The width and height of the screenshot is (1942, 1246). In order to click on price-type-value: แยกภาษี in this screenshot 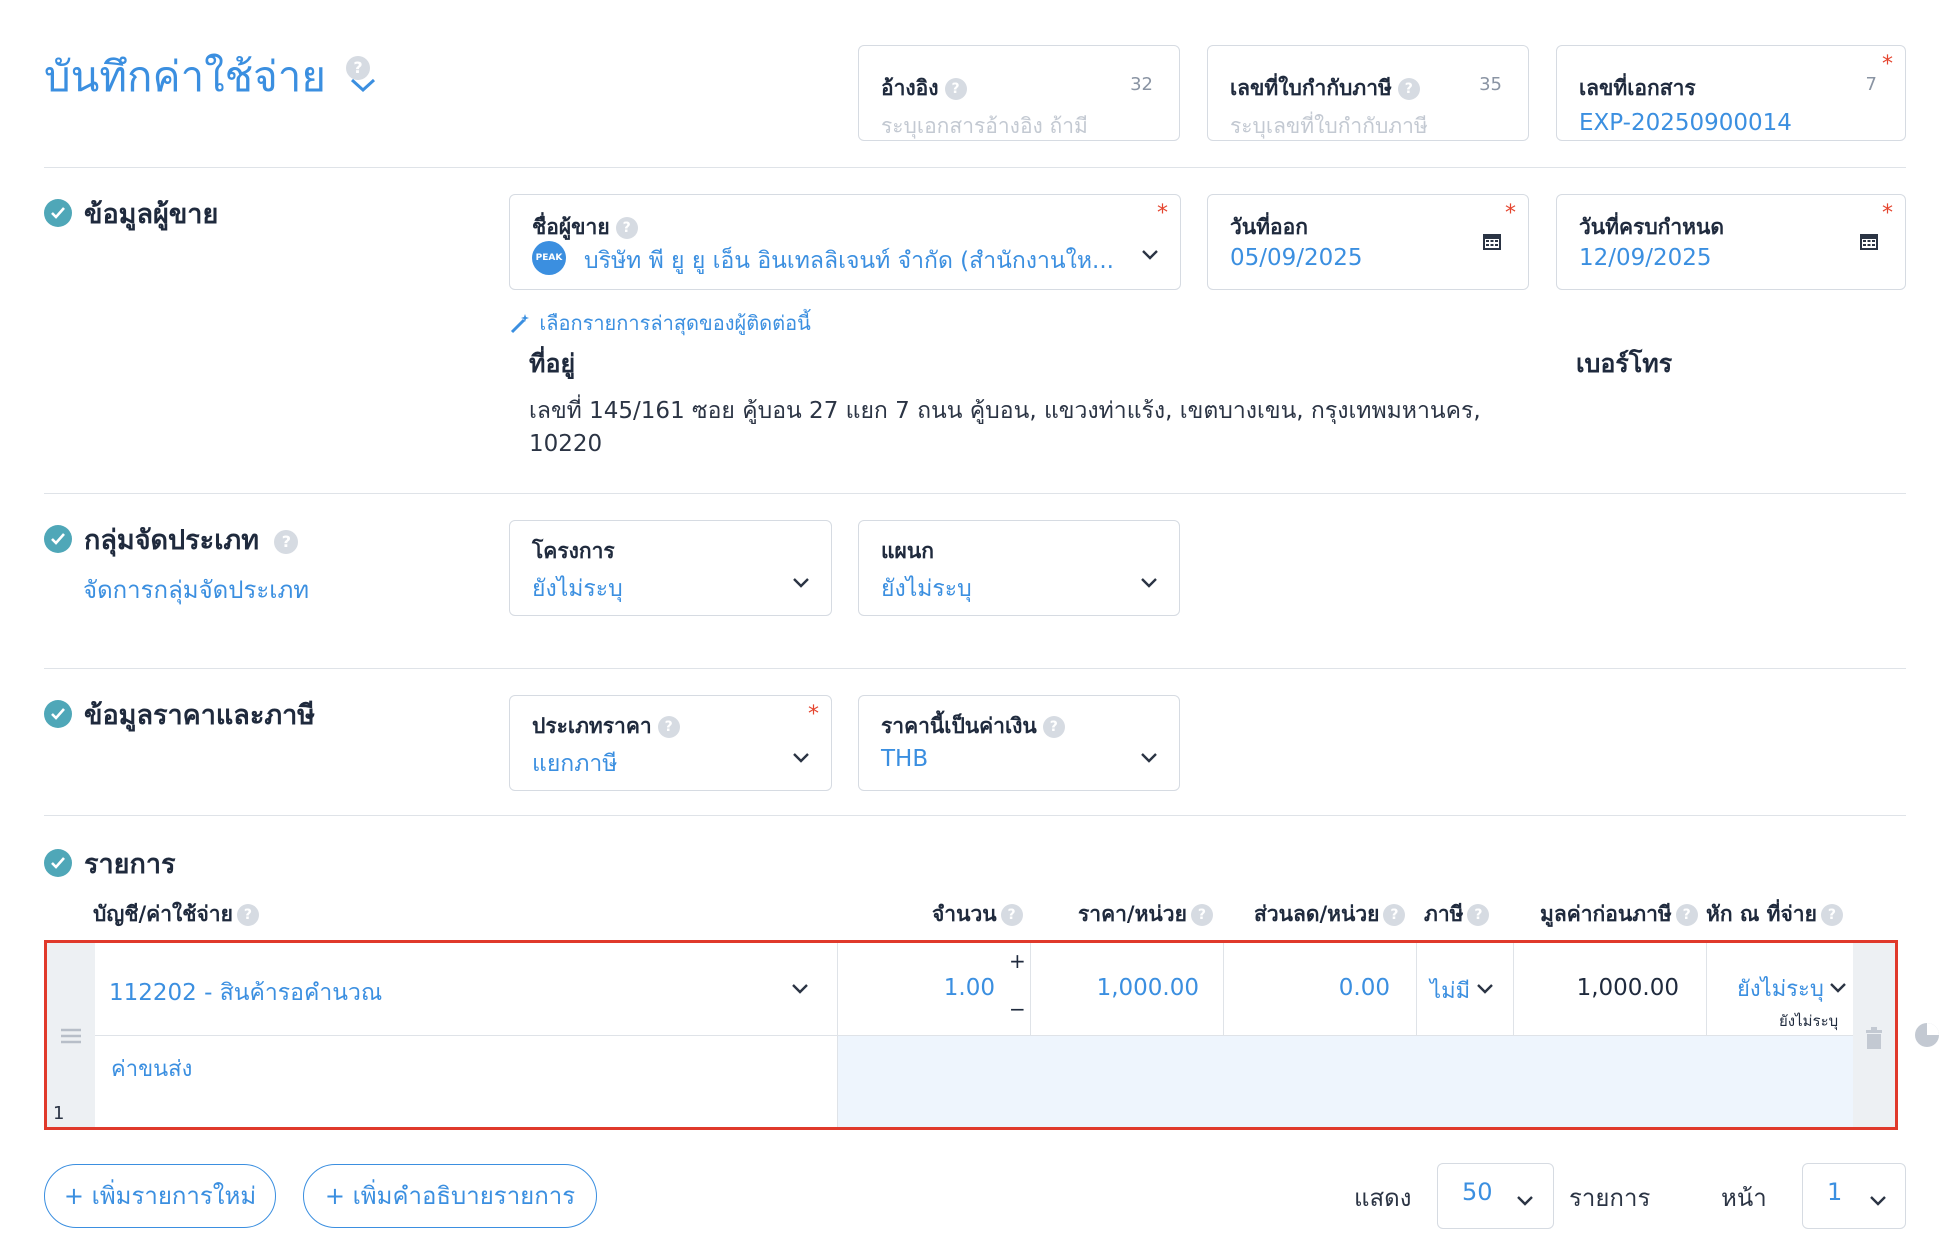, I will do `click(574, 764)`.